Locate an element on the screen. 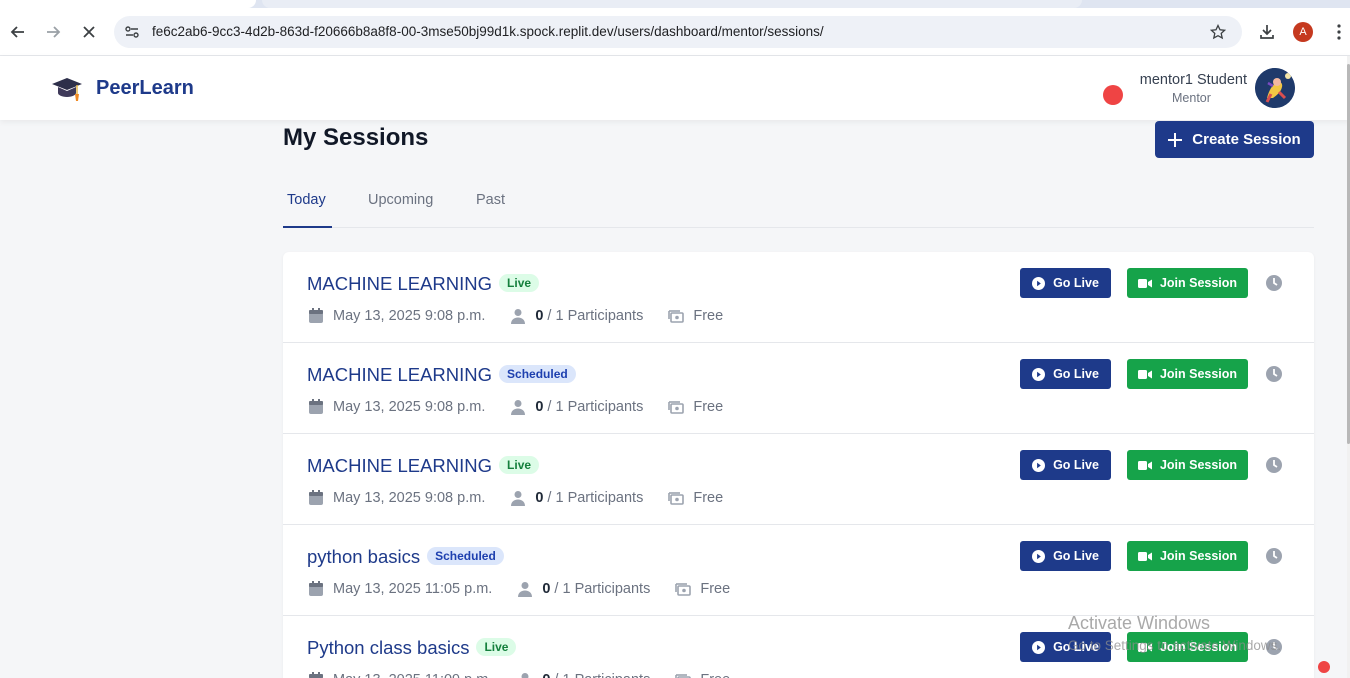  windows-watermark: Activate Windows is located at coordinates (1139, 623).